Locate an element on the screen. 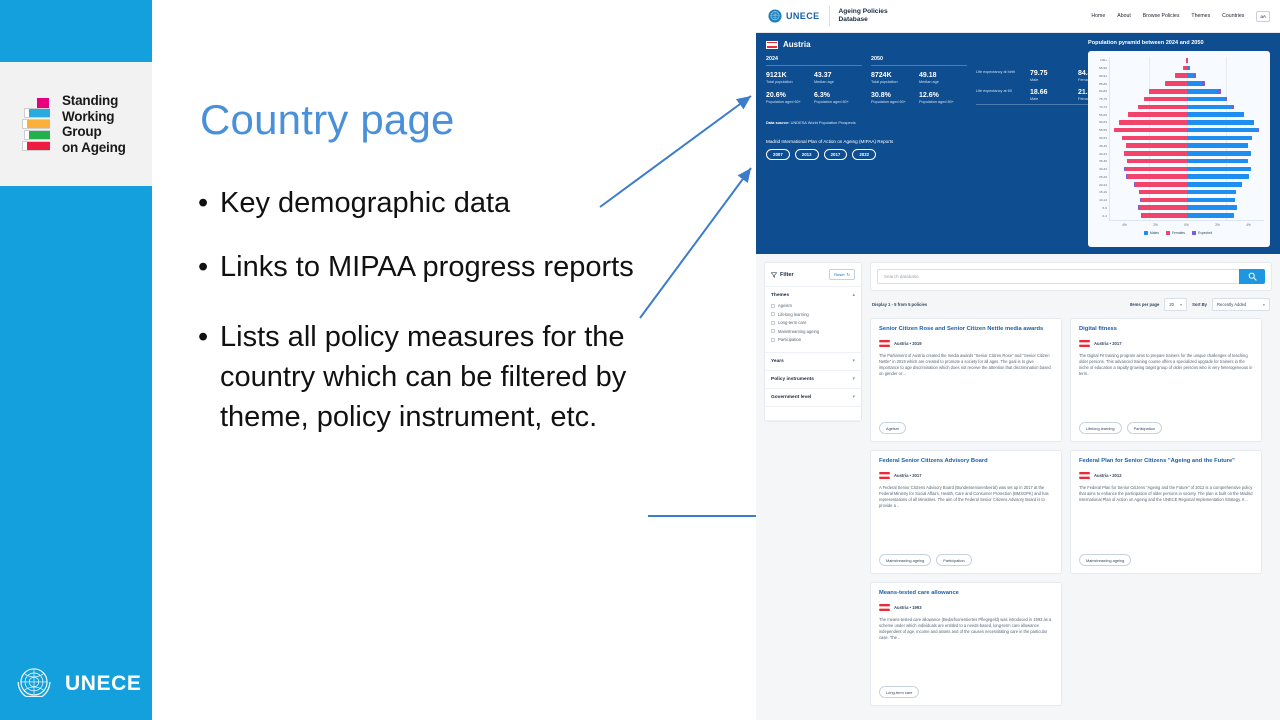 This screenshot has height=720, width=1280. search-input: Search database is located at coordinates (1058, 276).